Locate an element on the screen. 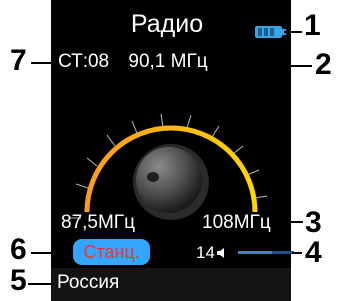  callout-6: 6 is located at coordinates (18, 249).